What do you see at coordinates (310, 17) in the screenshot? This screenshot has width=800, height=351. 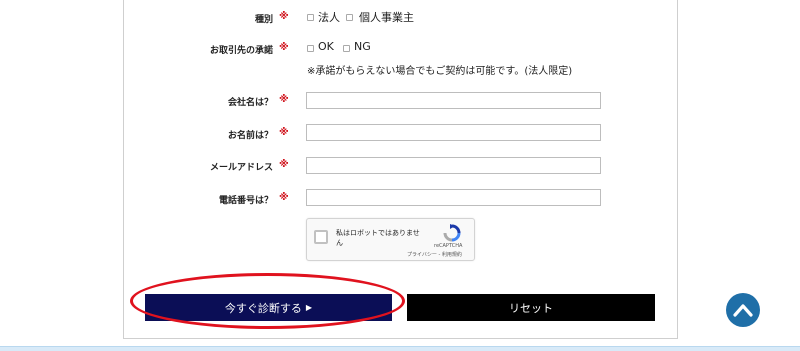 I see `type-option-corporate-checkbox` at bounding box center [310, 17].